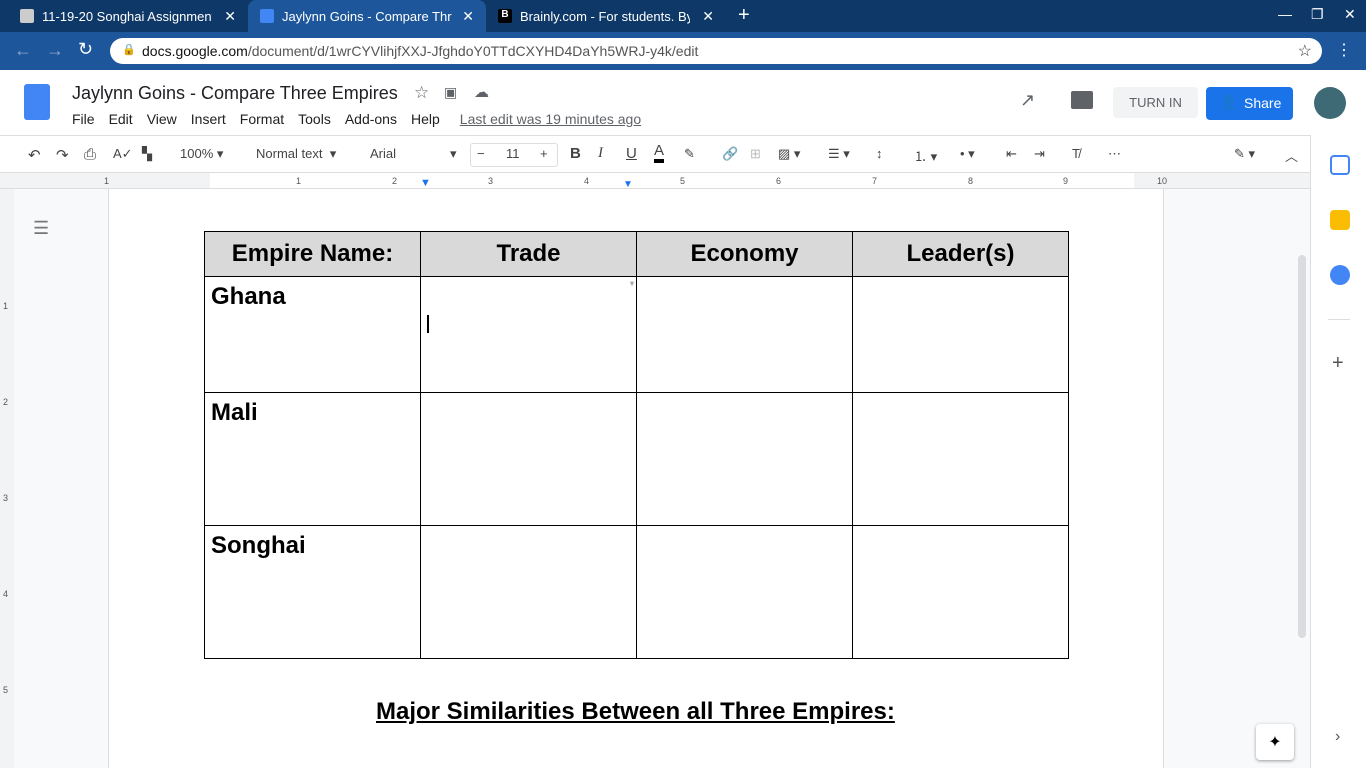 The image size is (1366, 768). Describe the element at coordinates (425, 183) in the screenshot. I see `indent-marker: ▼` at that location.